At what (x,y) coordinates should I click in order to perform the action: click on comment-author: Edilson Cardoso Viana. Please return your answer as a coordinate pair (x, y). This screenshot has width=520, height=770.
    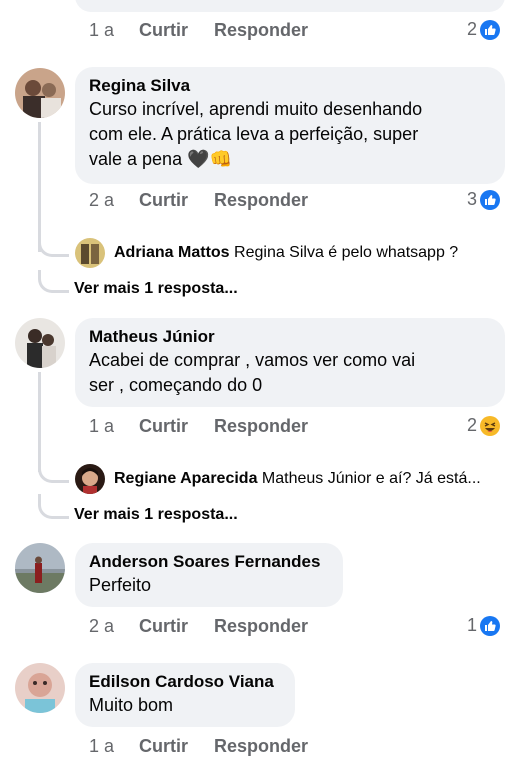
    Looking at the image, I should click on (185, 682).